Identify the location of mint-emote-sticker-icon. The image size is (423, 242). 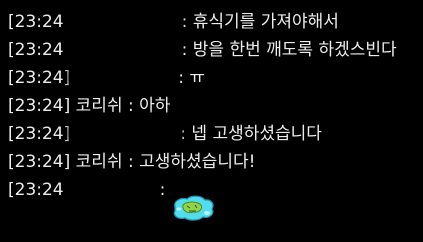
(193, 208).